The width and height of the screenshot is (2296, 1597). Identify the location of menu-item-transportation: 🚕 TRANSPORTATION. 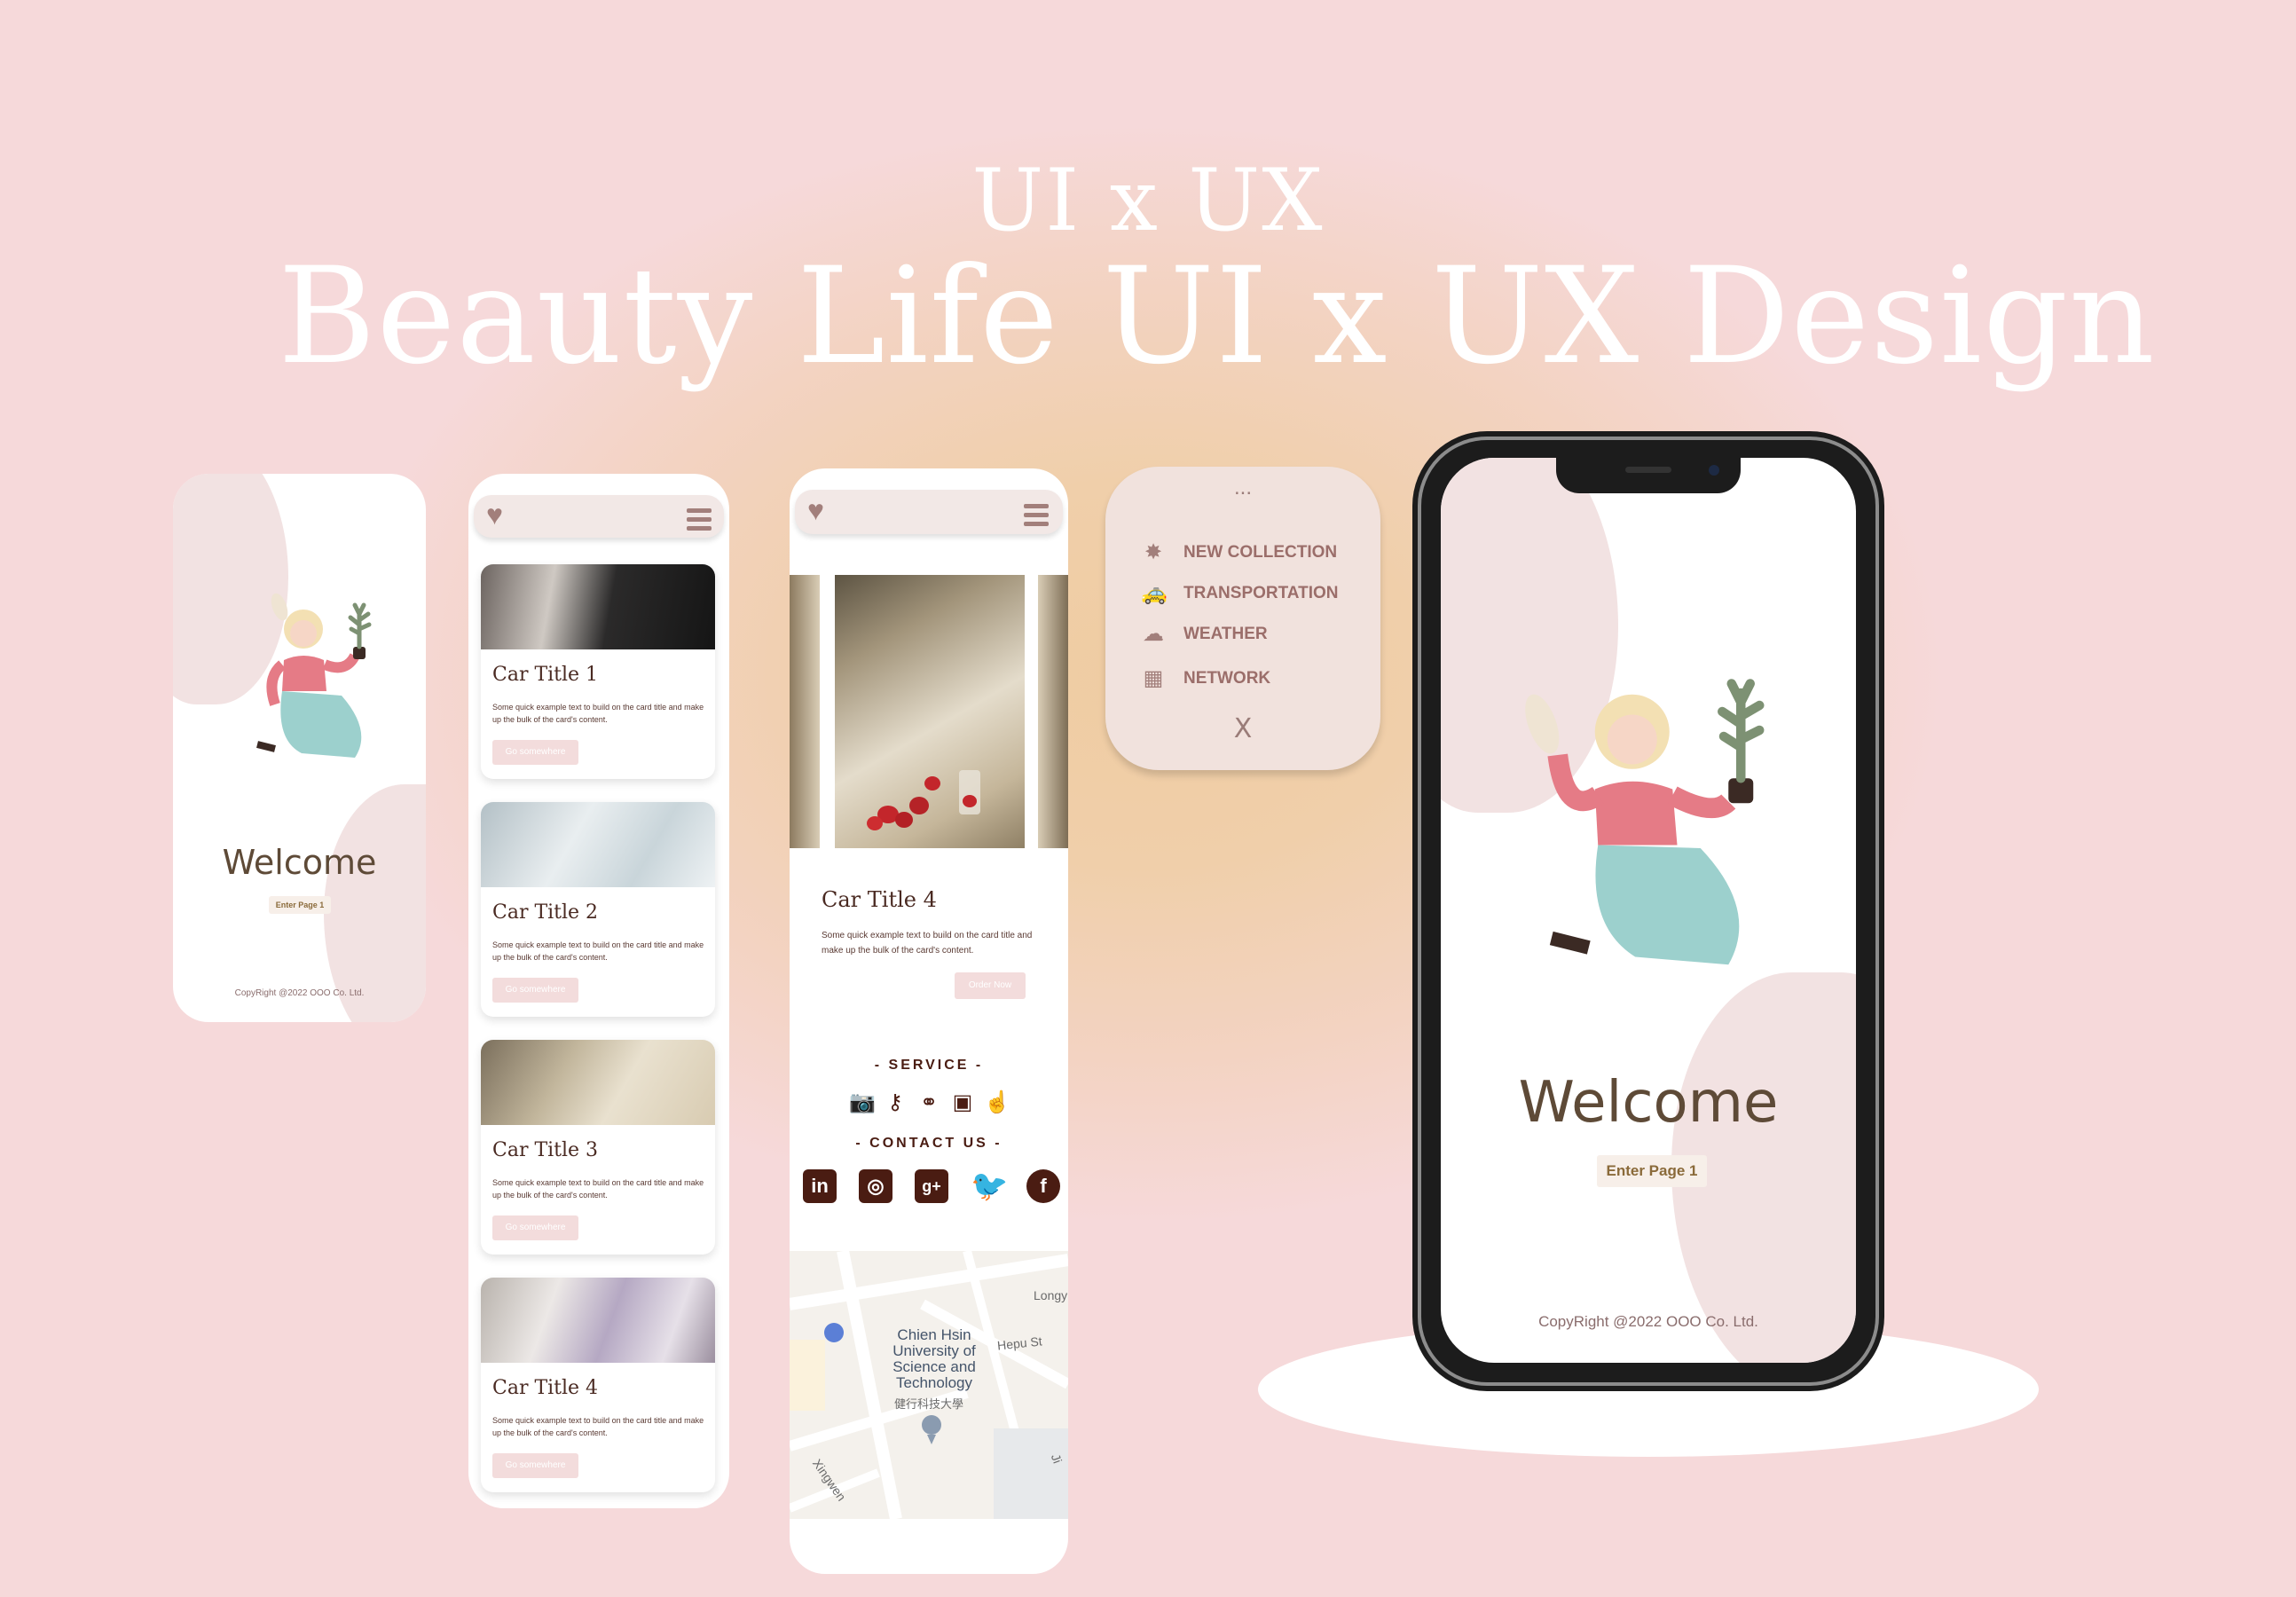
(1240, 594).